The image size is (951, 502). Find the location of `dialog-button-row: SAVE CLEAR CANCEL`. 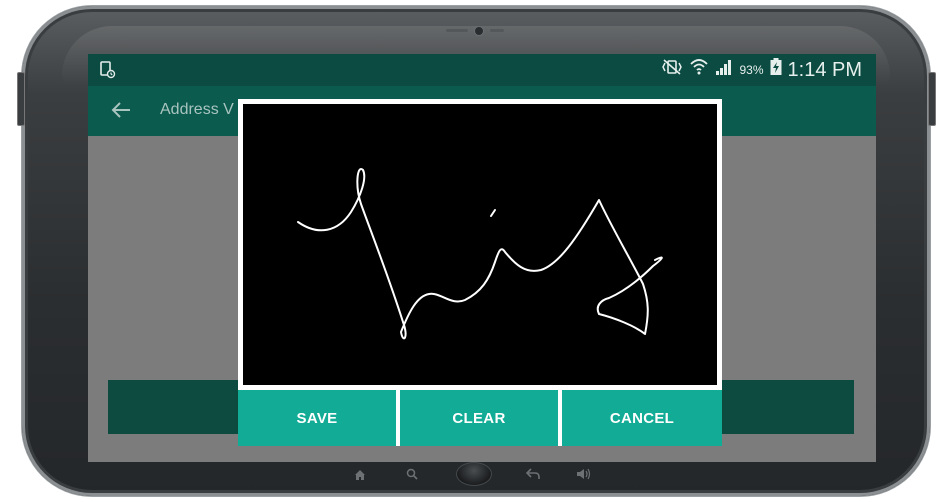

dialog-button-row: SAVE CLEAR CANCEL is located at coordinates (480, 415).